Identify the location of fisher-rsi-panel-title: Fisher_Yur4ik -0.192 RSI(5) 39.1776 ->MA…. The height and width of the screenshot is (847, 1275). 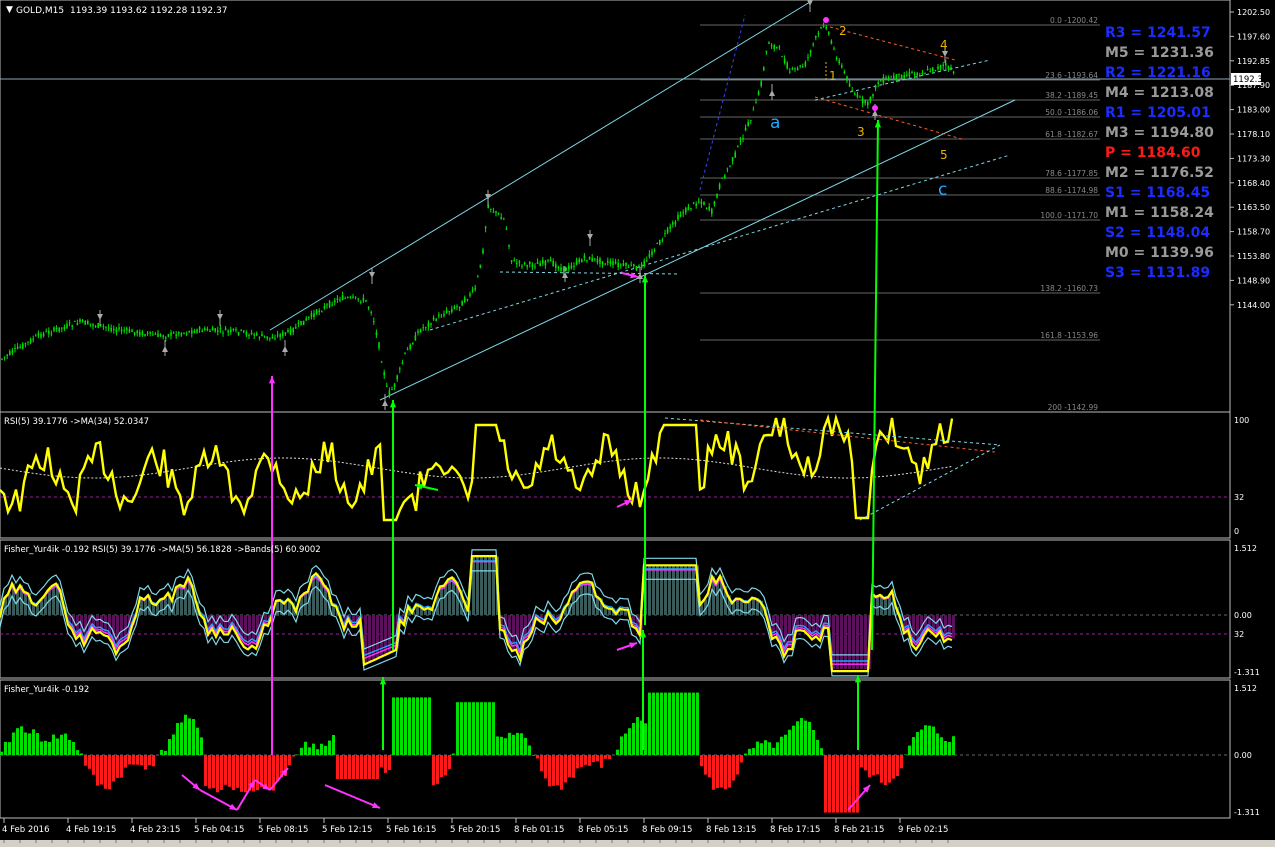
(162, 550).